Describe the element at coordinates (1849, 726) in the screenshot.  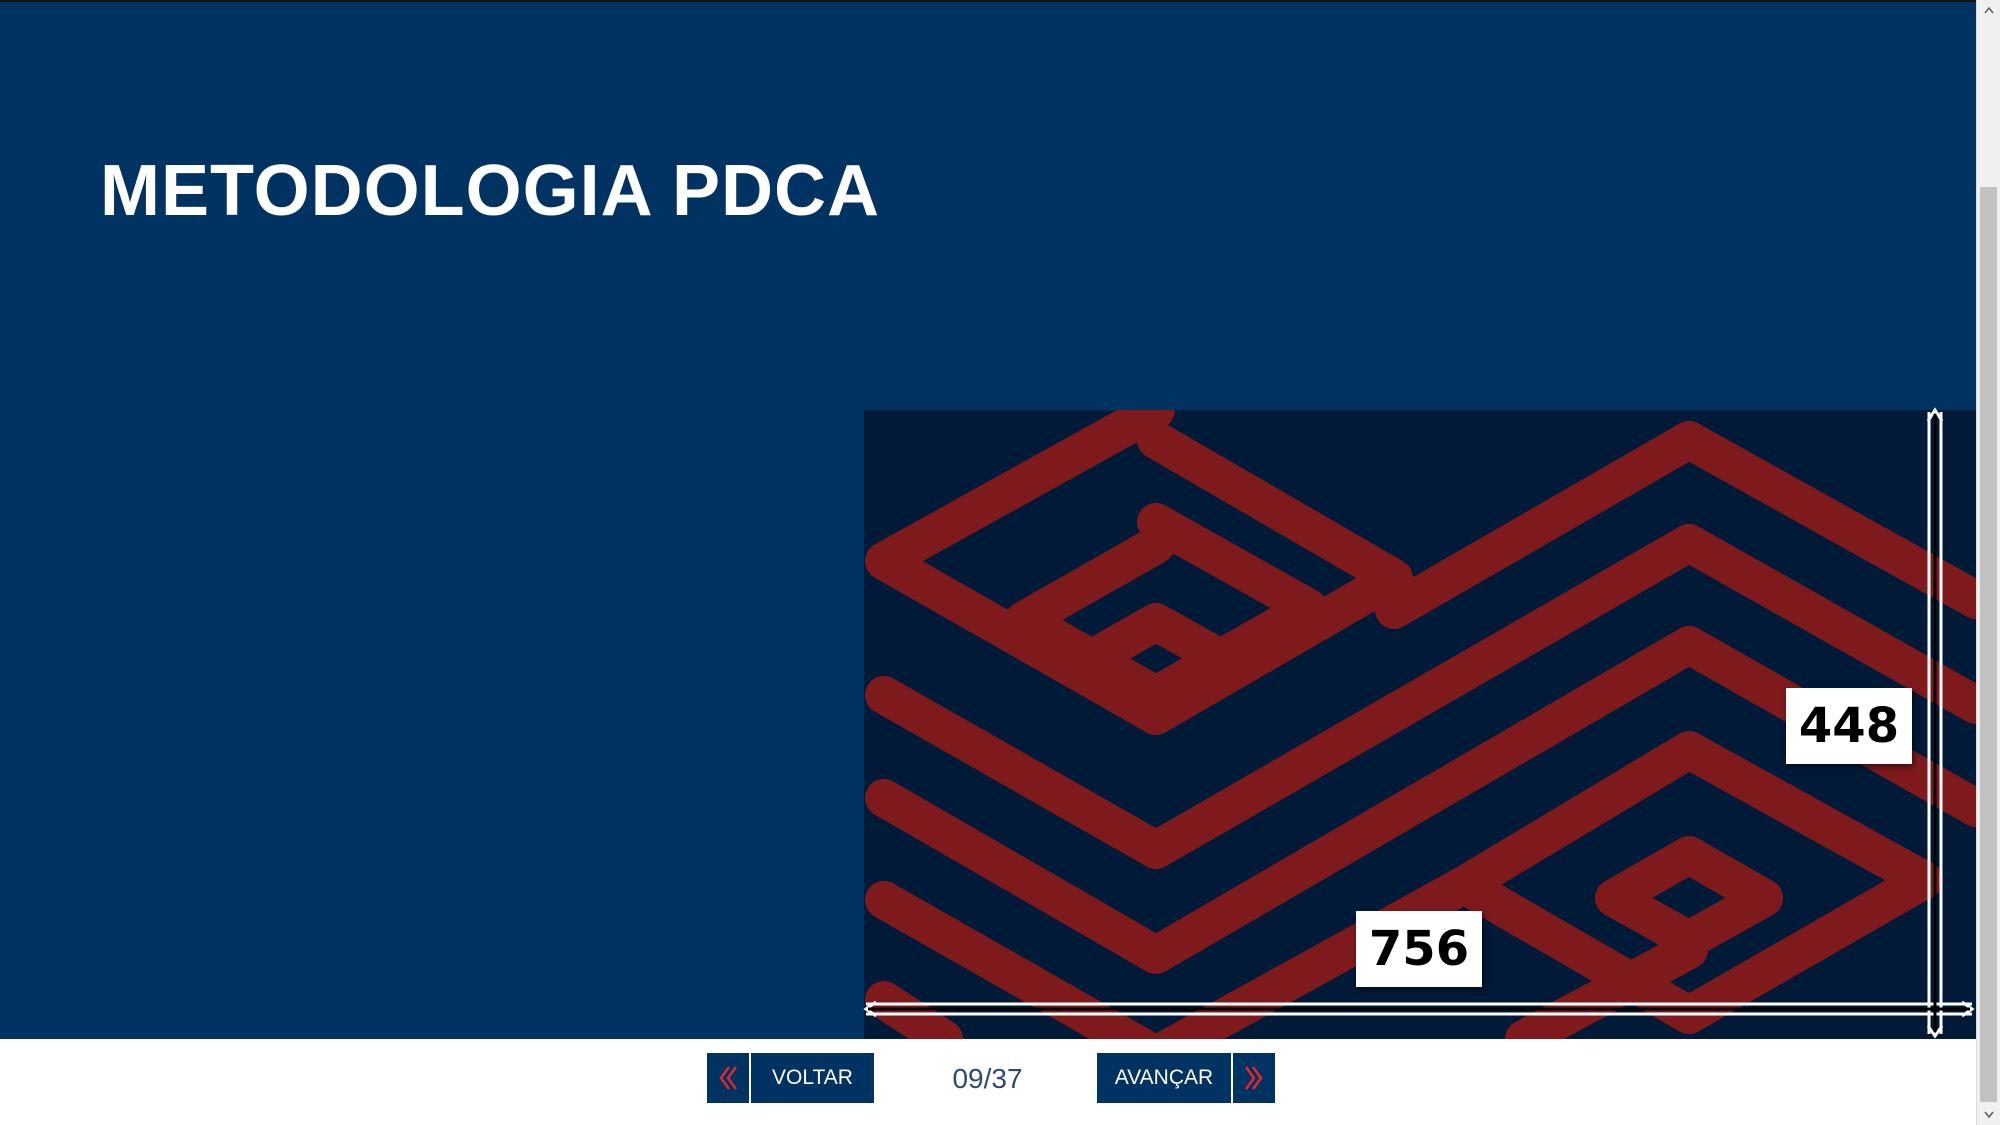
I see `height-dimension-label: 448` at that location.